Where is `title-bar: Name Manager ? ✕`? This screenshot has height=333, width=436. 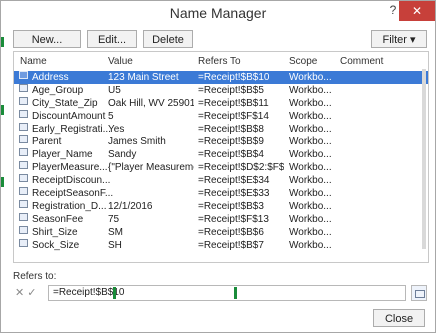 title-bar: Name Manager ? ✕ is located at coordinates (218, 14).